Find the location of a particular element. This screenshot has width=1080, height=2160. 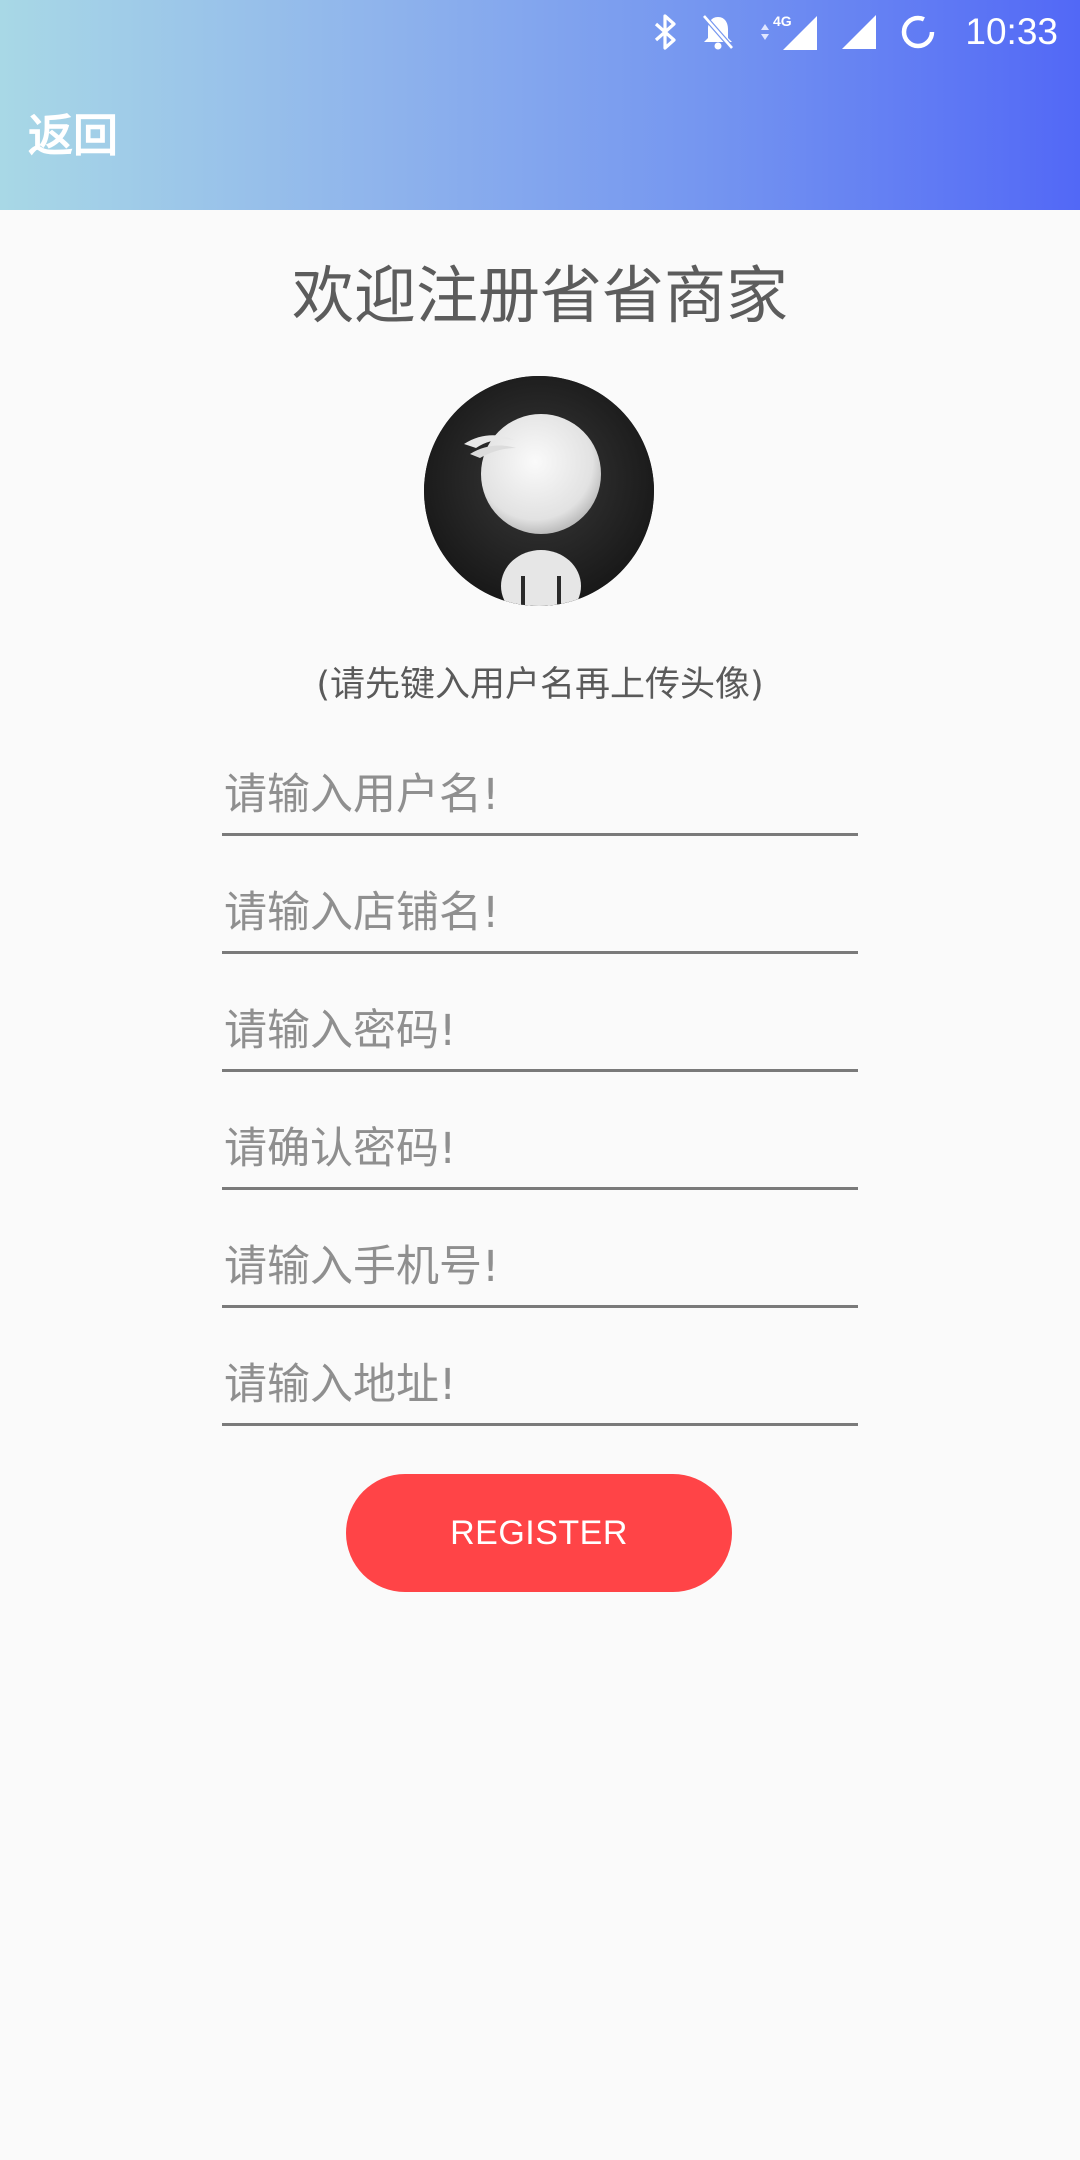

confirm-password-input is located at coordinates (540, 1150).